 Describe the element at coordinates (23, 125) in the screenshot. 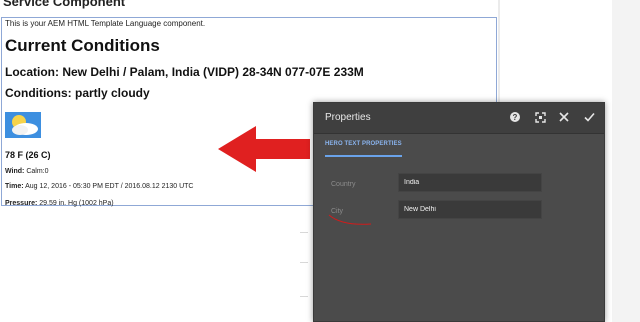

I see `partly-cloudy-icon` at that location.